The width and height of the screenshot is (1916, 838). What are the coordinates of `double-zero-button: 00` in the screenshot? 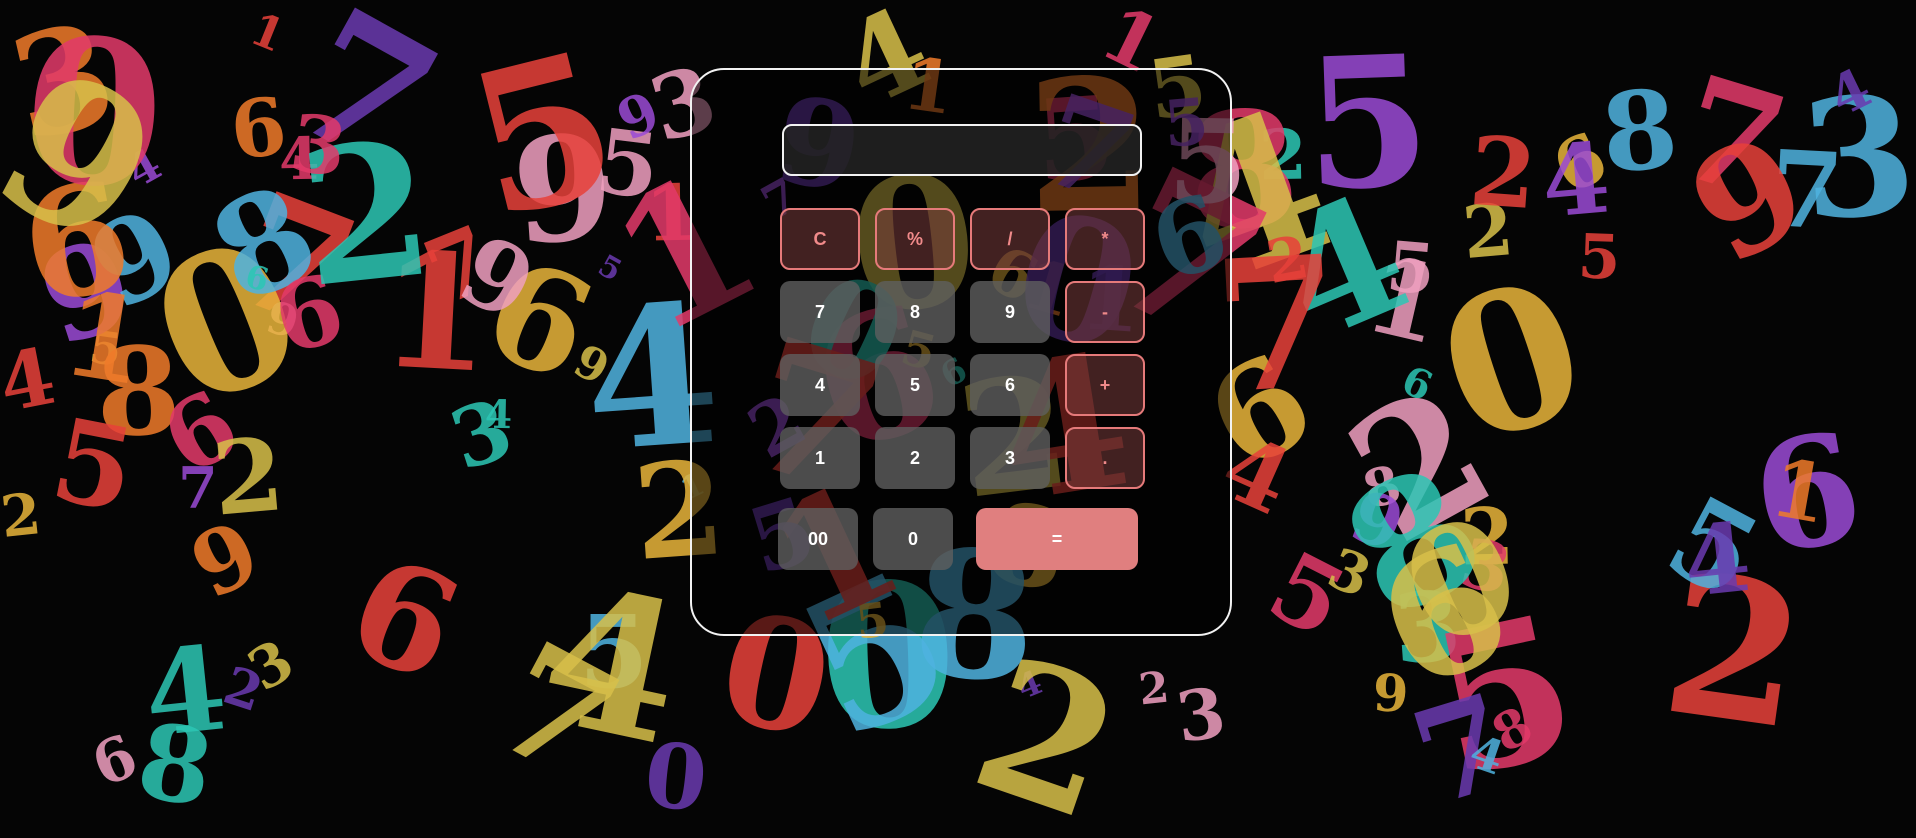 It's located at (818, 539).